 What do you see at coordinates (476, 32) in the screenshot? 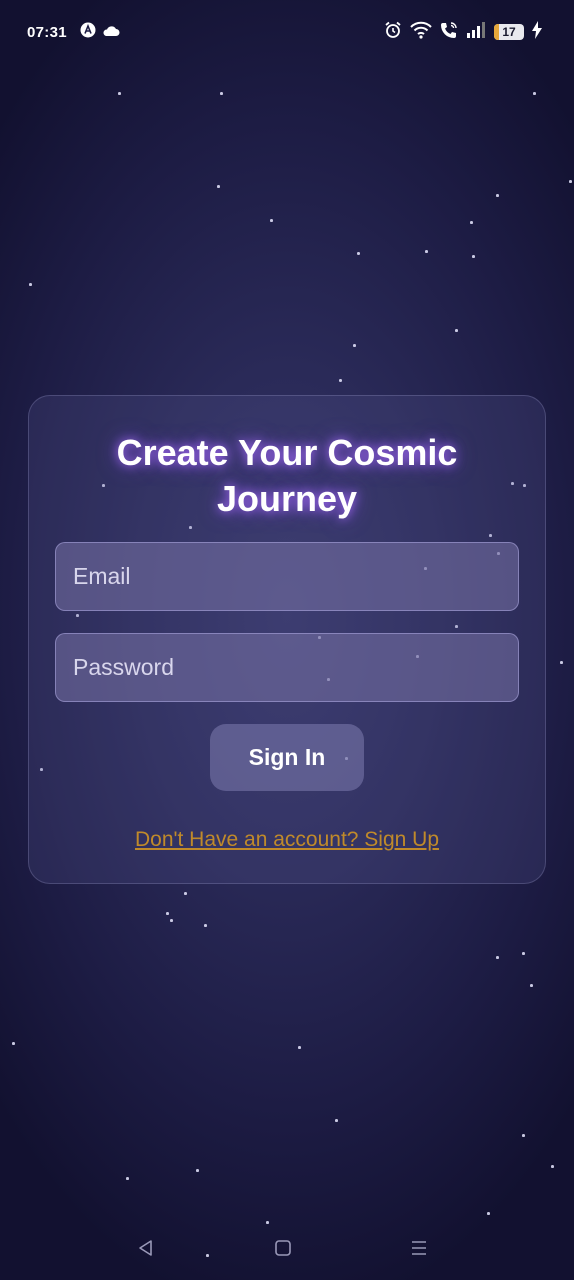
I see `signal-icon` at bounding box center [476, 32].